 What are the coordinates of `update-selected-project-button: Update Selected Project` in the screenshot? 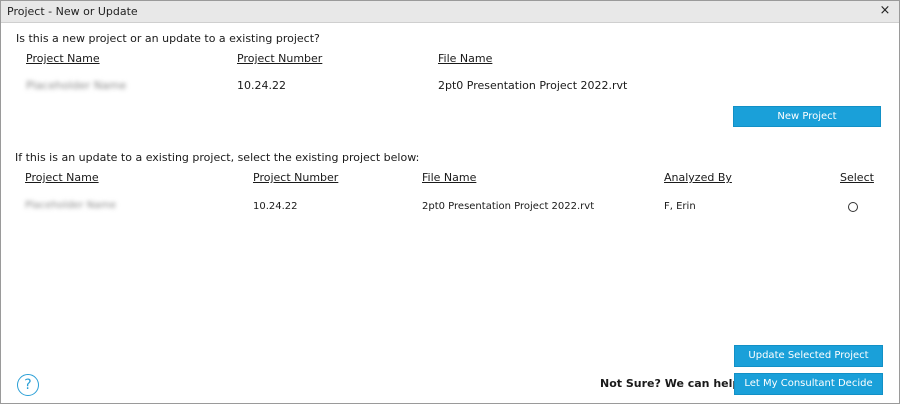 It's located at (808, 356).